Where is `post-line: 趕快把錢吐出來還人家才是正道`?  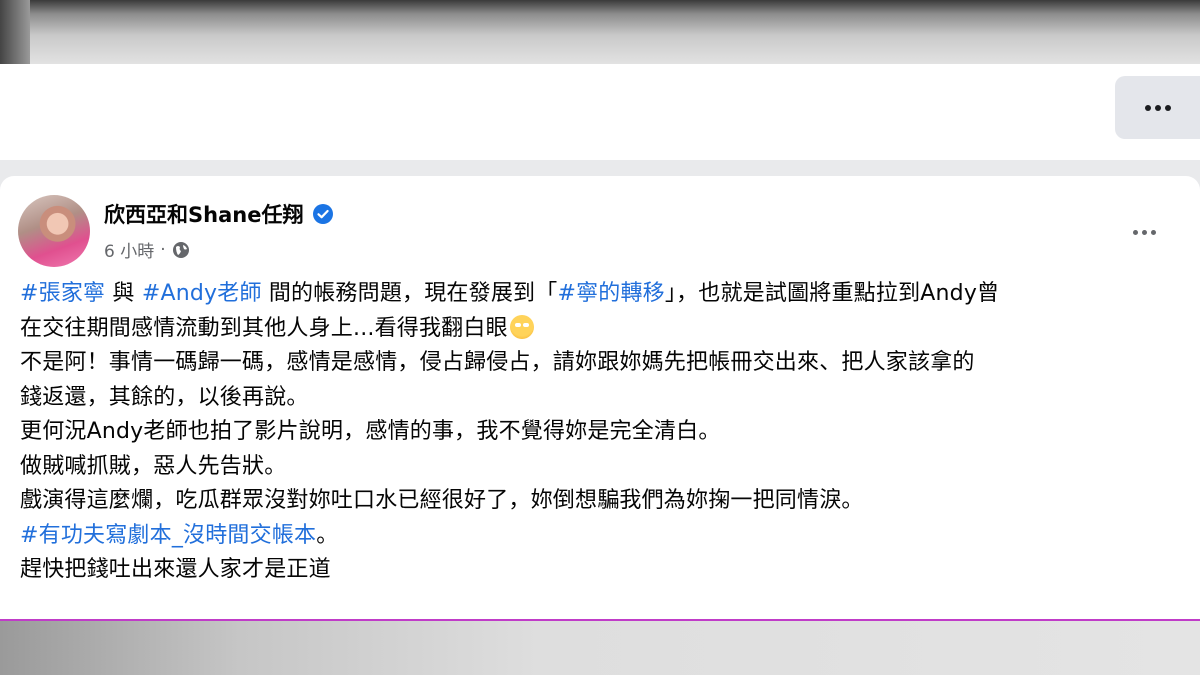
post-line: 趕快把錢吐出來還人家才是正道 is located at coordinates (600, 570).